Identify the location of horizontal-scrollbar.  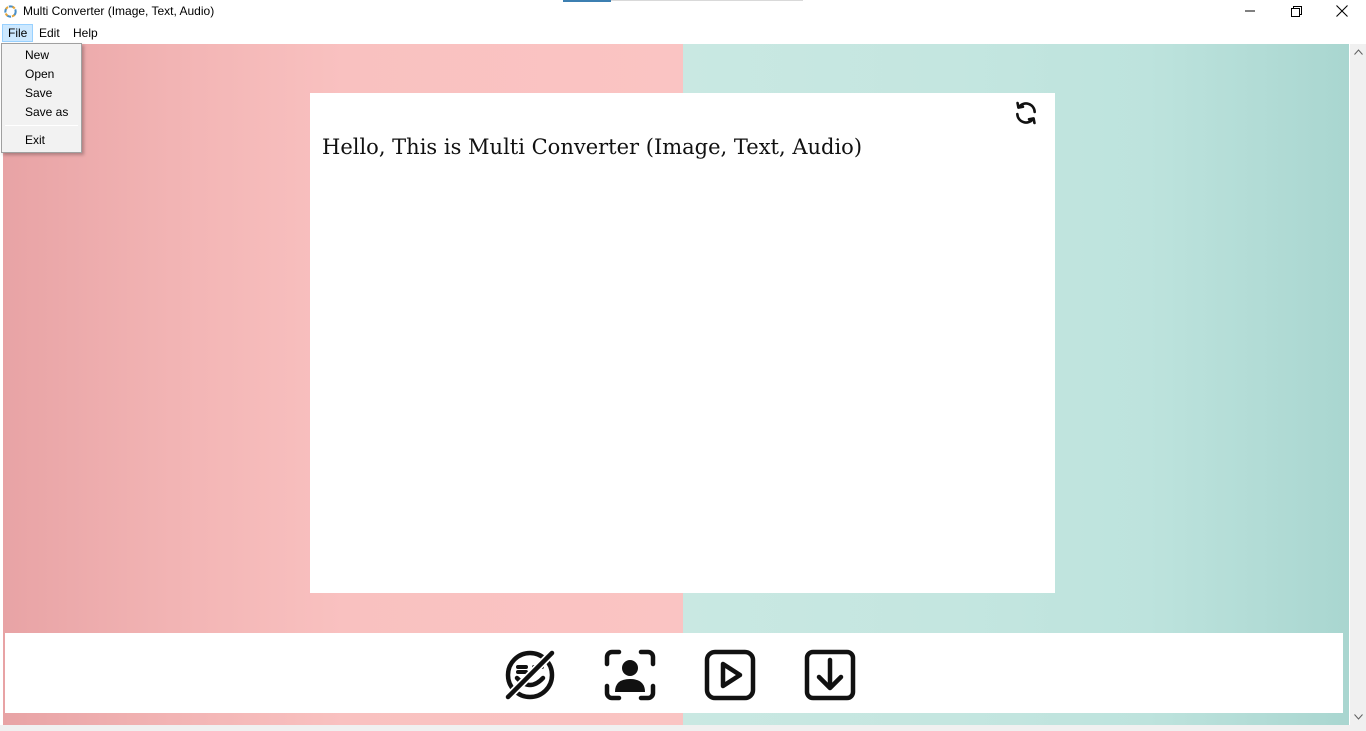
(683, 728).